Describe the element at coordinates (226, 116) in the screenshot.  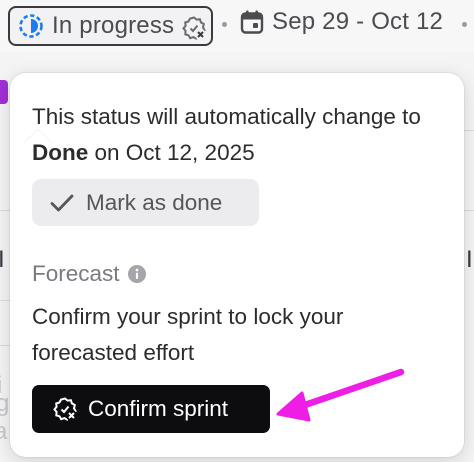
I see `auto-status-text: This status will automatically change to` at that location.